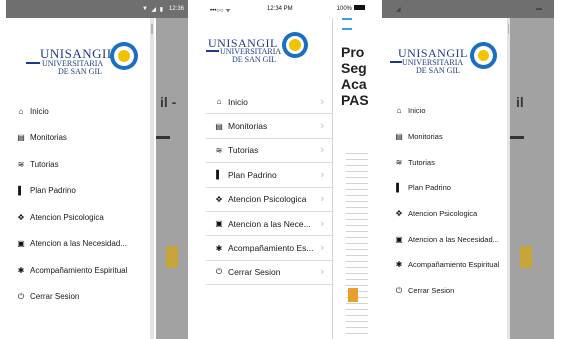 Image resolution: width=563 pixels, height=339 pixels. Describe the element at coordinates (280, 9) in the screenshot. I see `status-time: 12:34 PM` at that location.